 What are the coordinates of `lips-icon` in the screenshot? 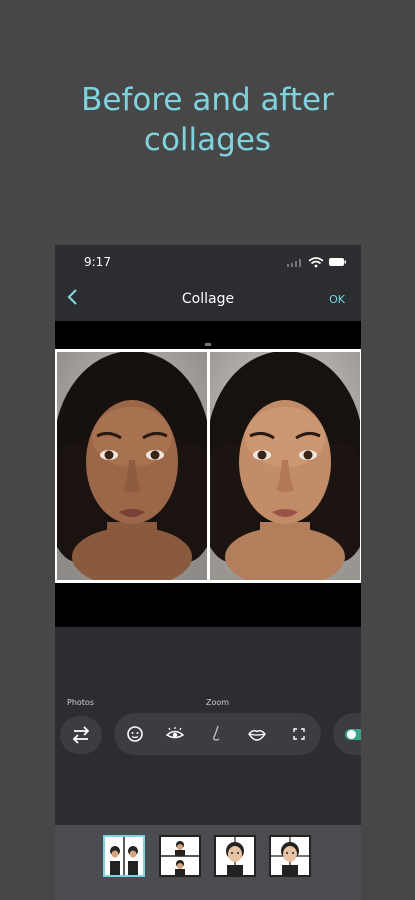 It's located at (257, 735).